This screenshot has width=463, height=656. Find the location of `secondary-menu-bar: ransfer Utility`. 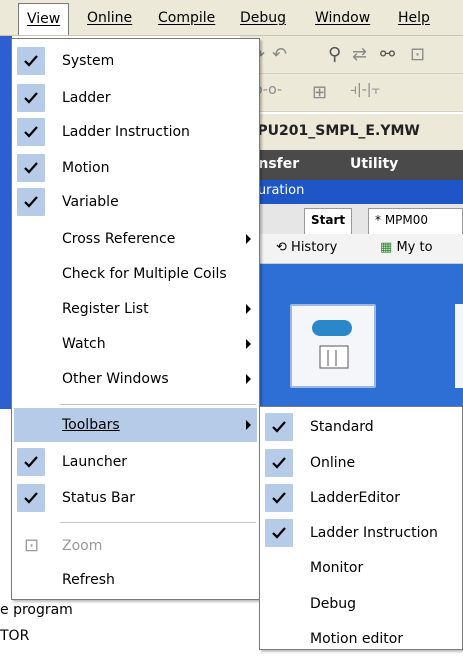

secondary-menu-bar: ransfer Utility is located at coordinates (351, 165).